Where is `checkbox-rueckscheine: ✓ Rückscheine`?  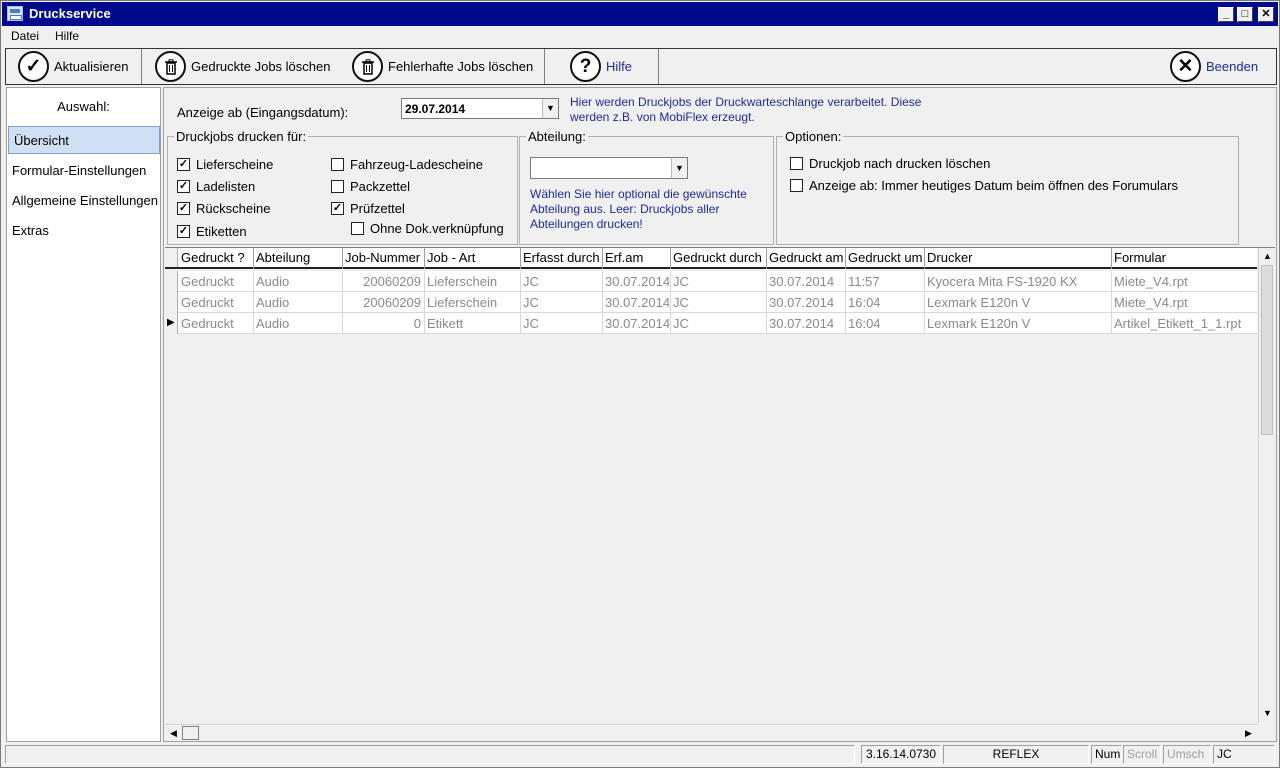 checkbox-rueckscheine: ✓ Rückscheine is located at coordinates (223, 208).